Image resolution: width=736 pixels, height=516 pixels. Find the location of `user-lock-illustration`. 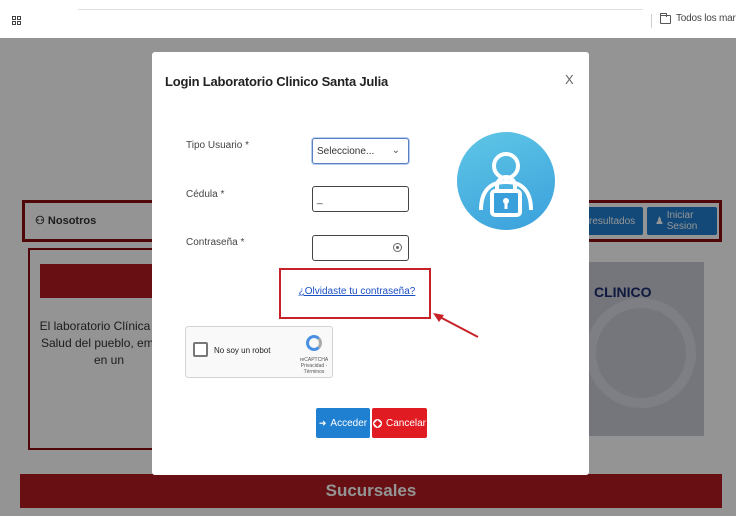

user-lock-illustration is located at coordinates (506, 184).